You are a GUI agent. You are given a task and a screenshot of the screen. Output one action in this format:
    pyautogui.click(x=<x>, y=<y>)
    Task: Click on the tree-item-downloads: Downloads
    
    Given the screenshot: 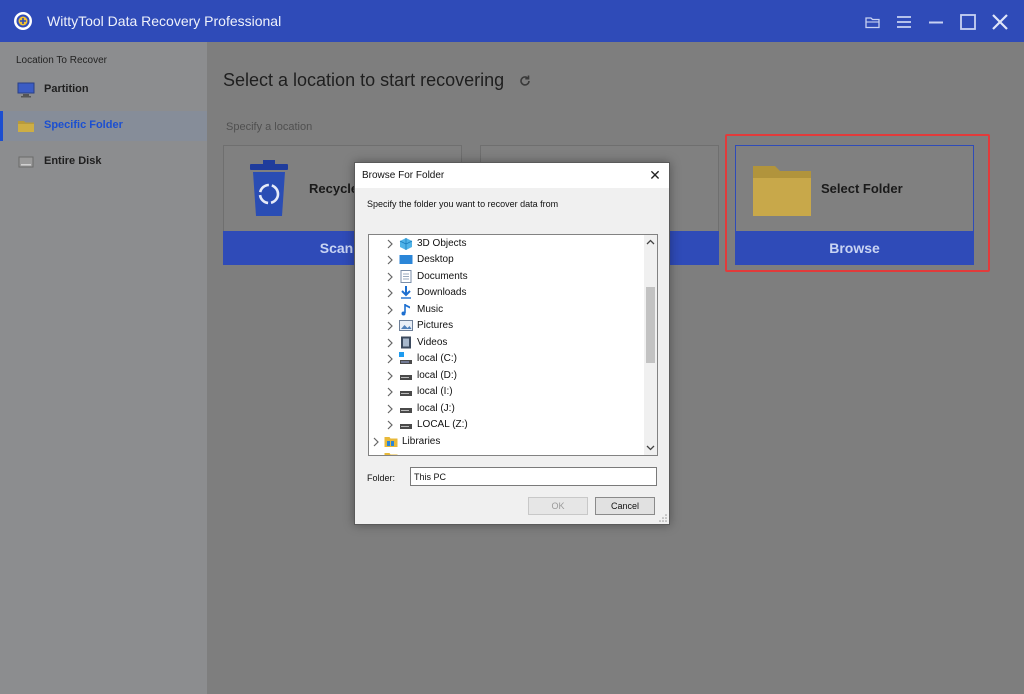 What is the action you would take?
    pyautogui.click(x=507, y=293)
    